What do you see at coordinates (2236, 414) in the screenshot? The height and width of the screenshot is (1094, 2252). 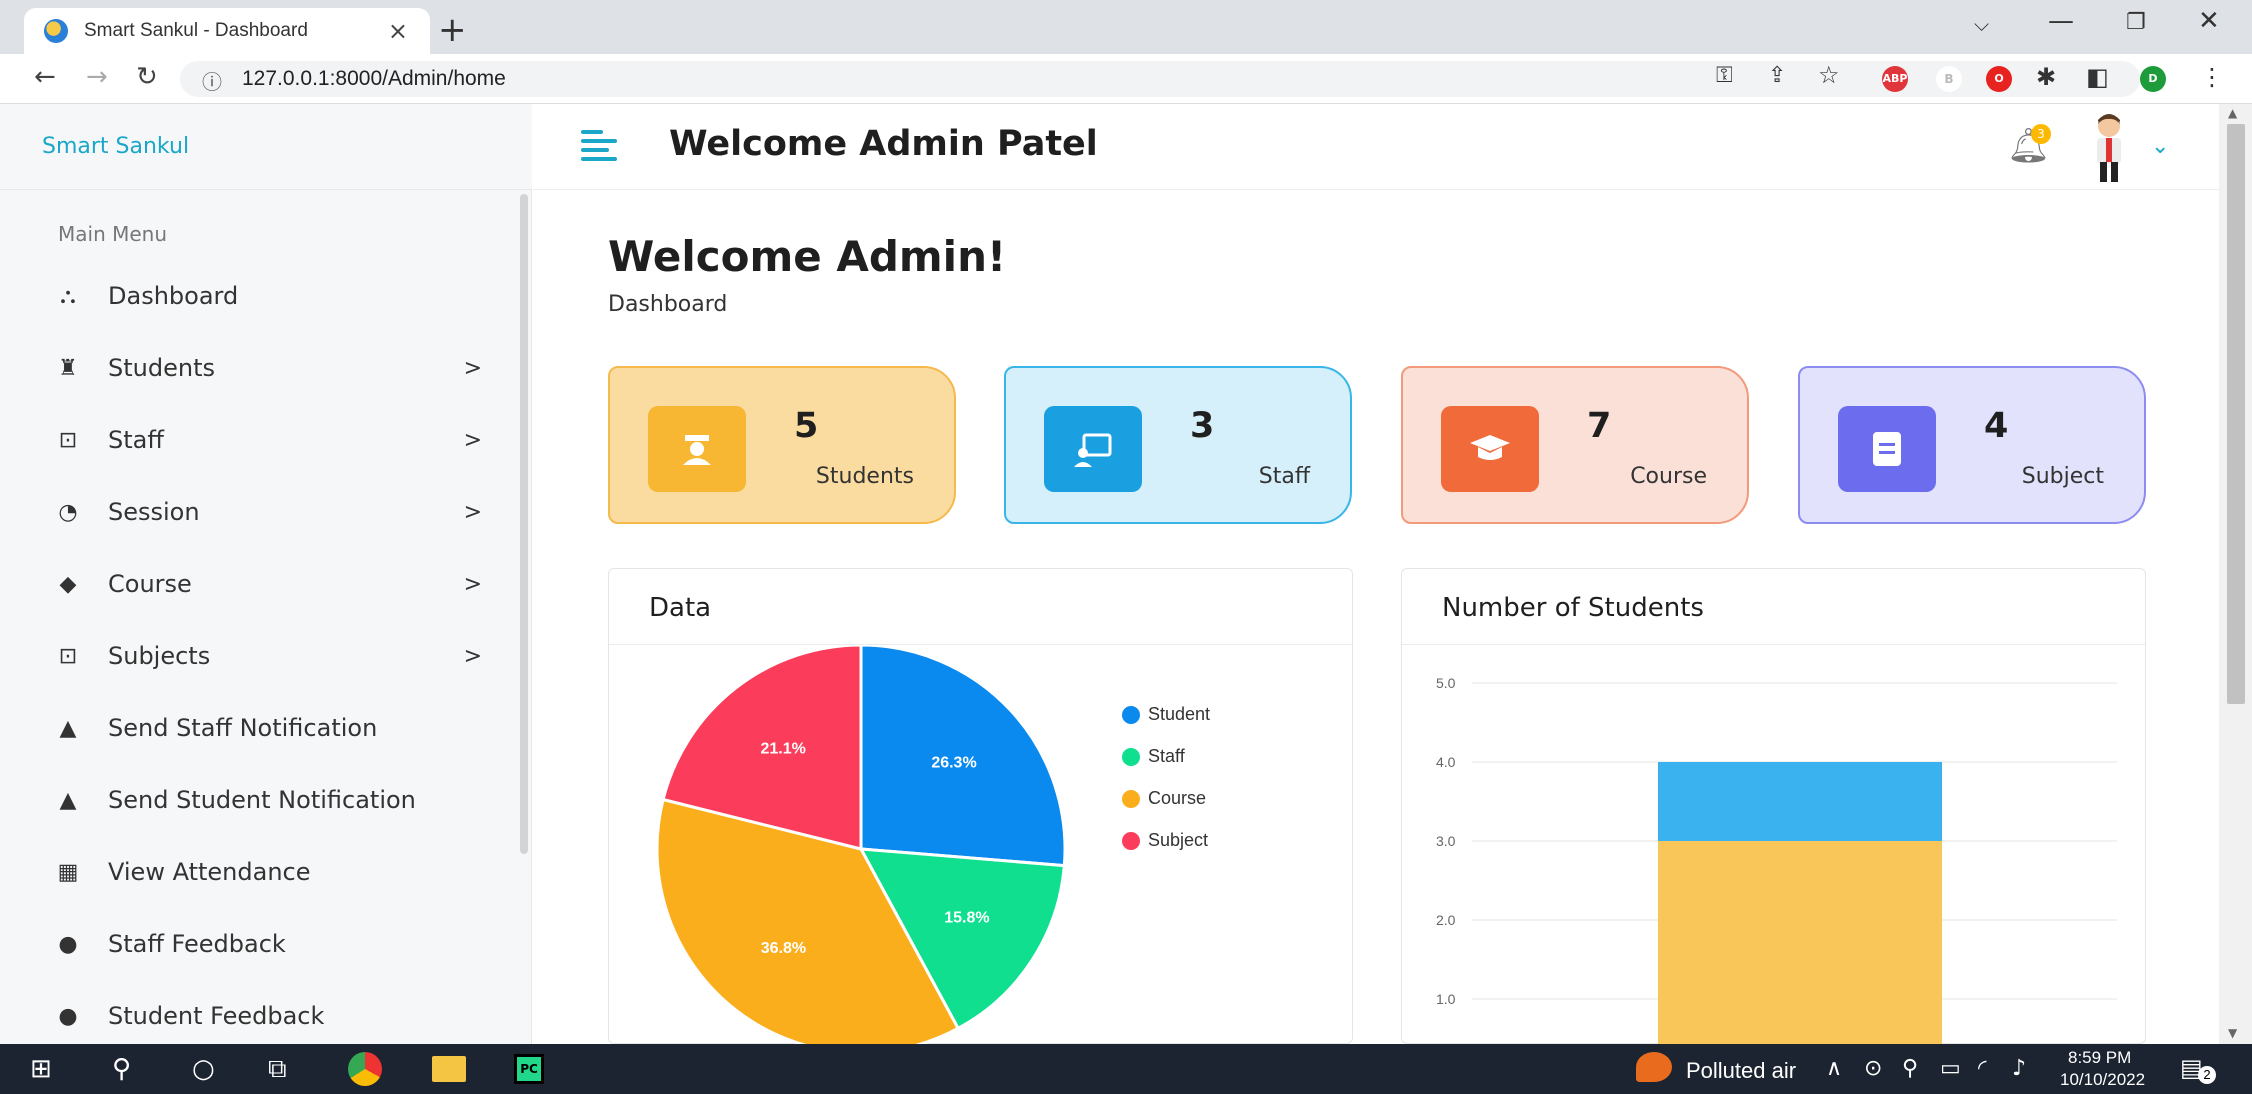 I see `page-scrollbar-thumb` at bounding box center [2236, 414].